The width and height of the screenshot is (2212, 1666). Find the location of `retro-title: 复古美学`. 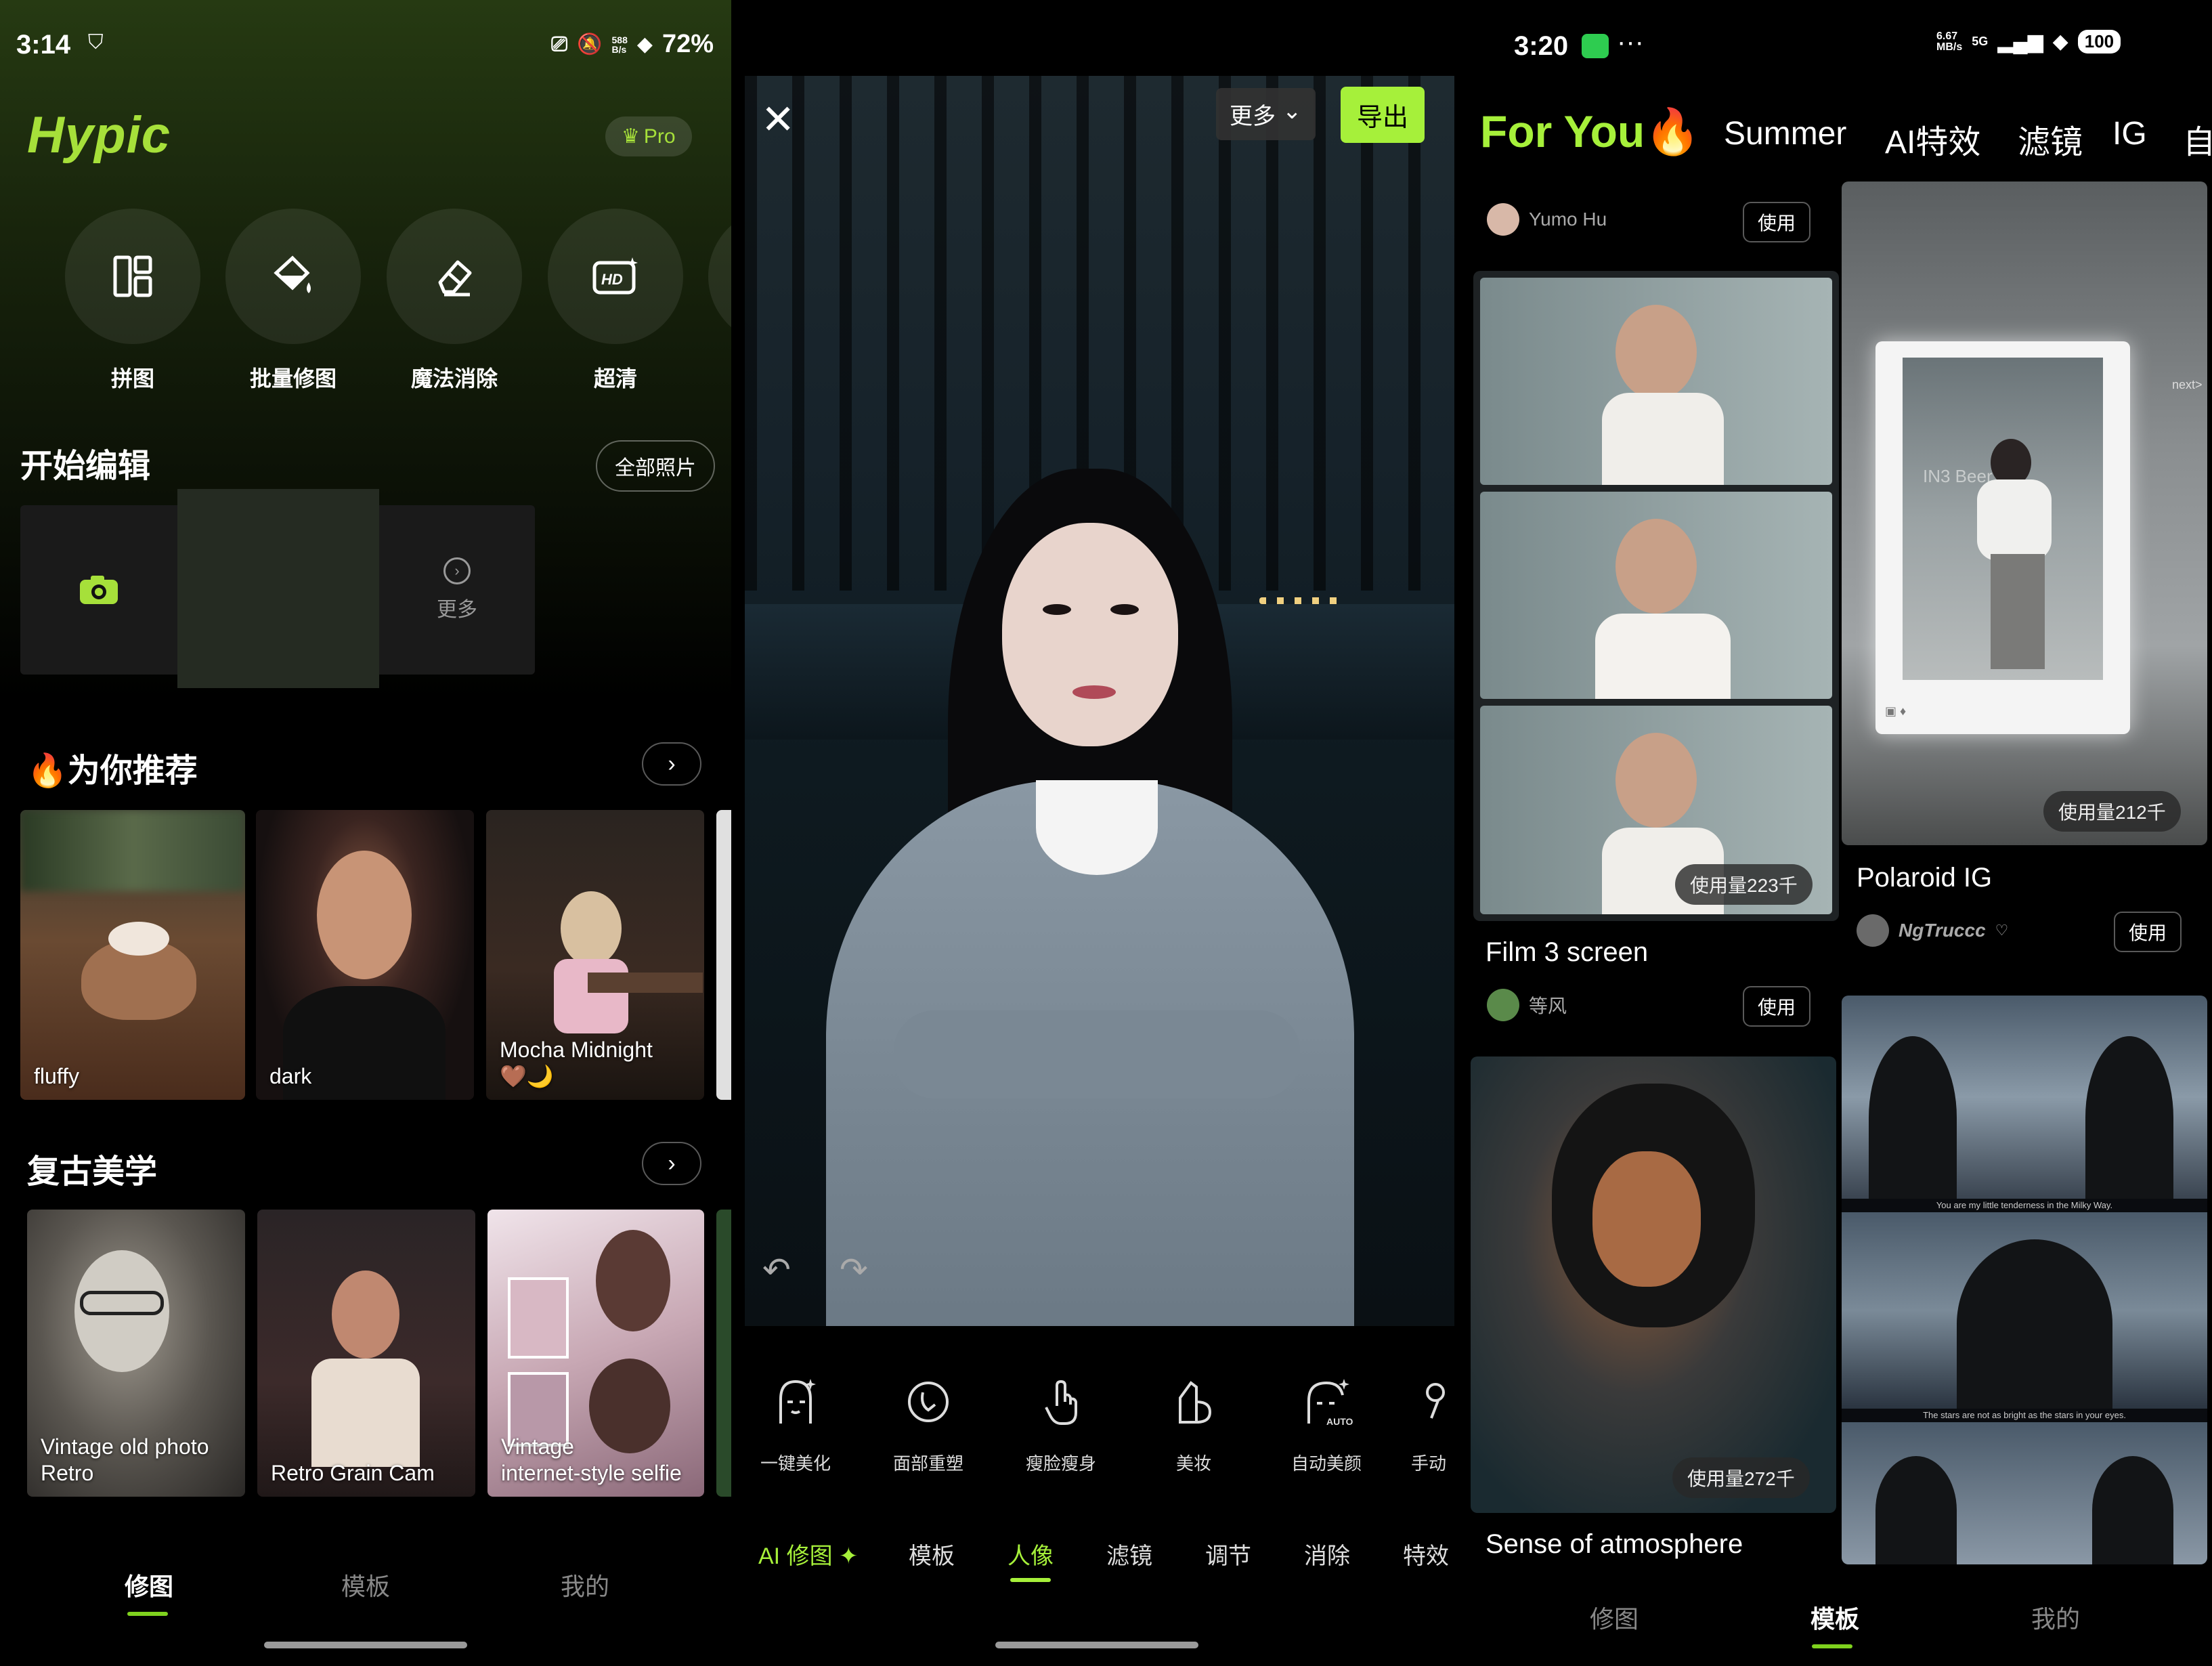

retro-title: 复古美学 is located at coordinates (92, 1172).